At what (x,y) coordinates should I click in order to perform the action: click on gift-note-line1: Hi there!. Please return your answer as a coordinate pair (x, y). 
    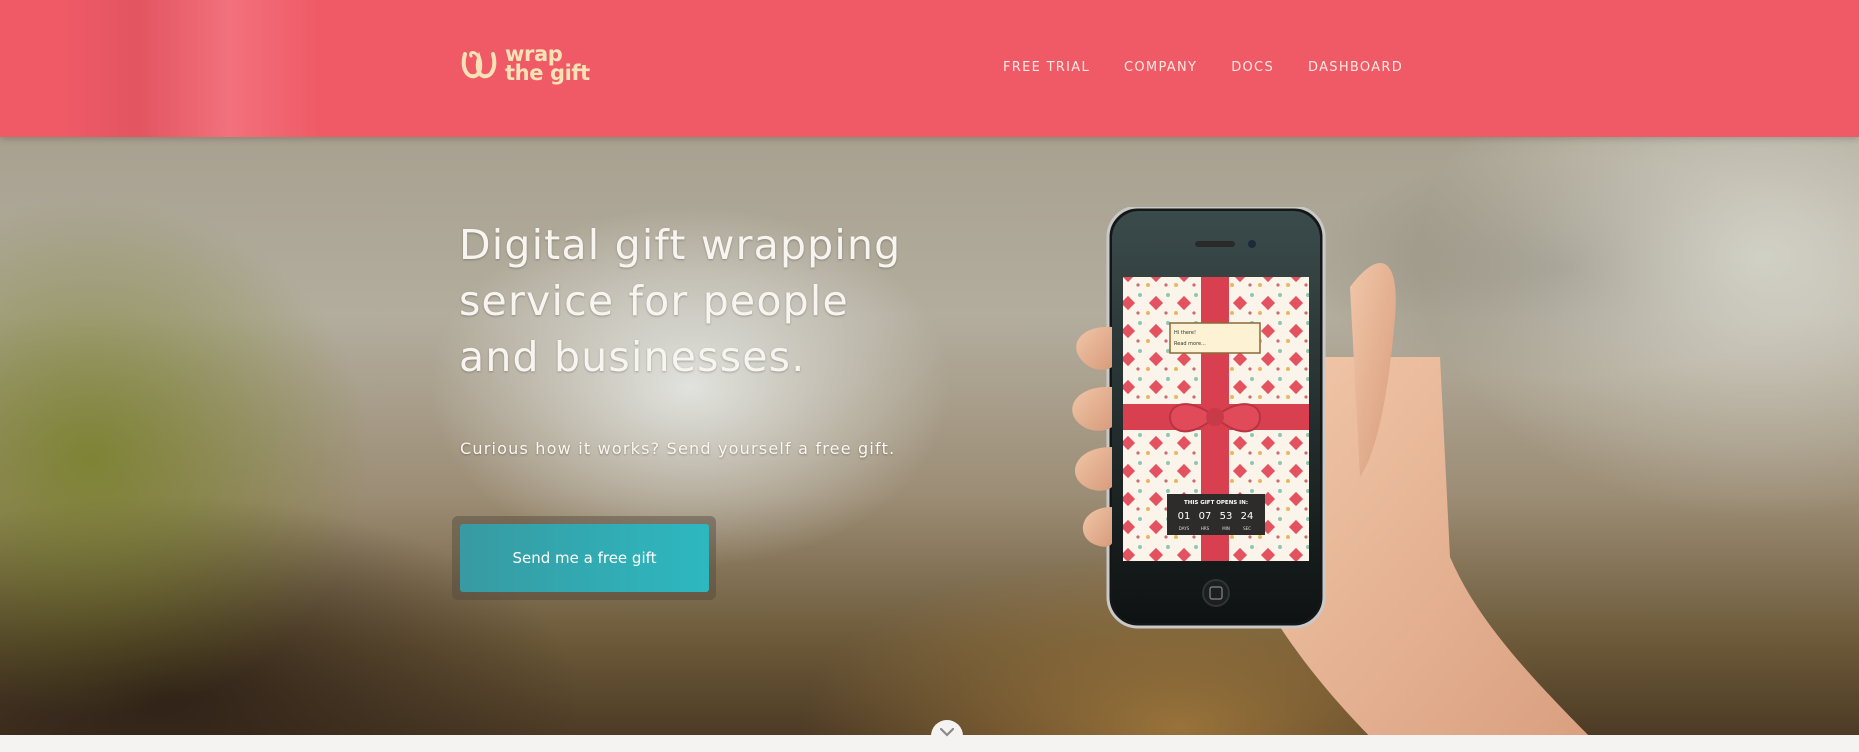
    Looking at the image, I should click on (1185, 333).